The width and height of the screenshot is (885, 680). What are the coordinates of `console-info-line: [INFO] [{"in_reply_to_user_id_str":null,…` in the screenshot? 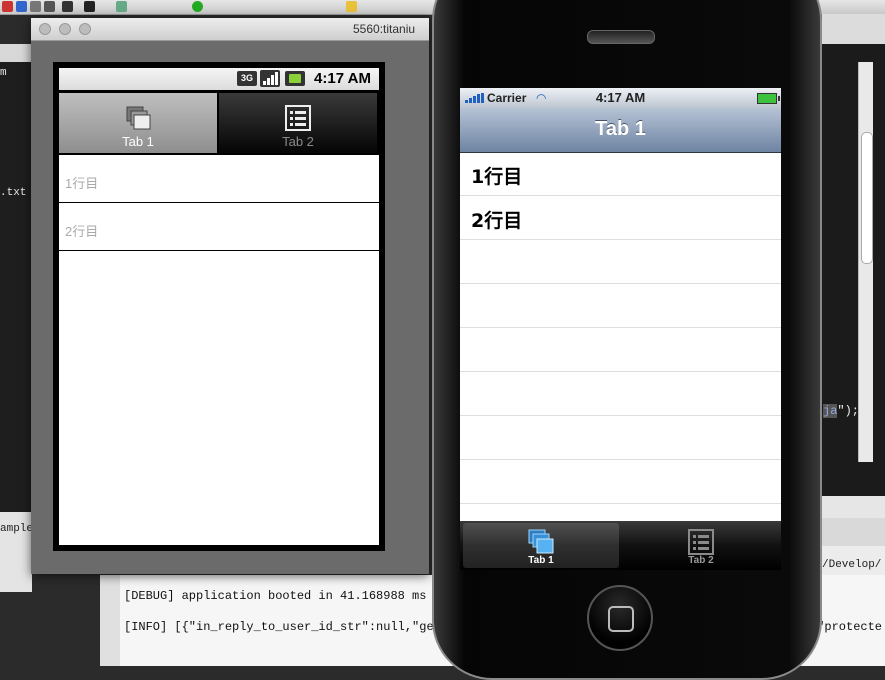 It's located at (282, 627).